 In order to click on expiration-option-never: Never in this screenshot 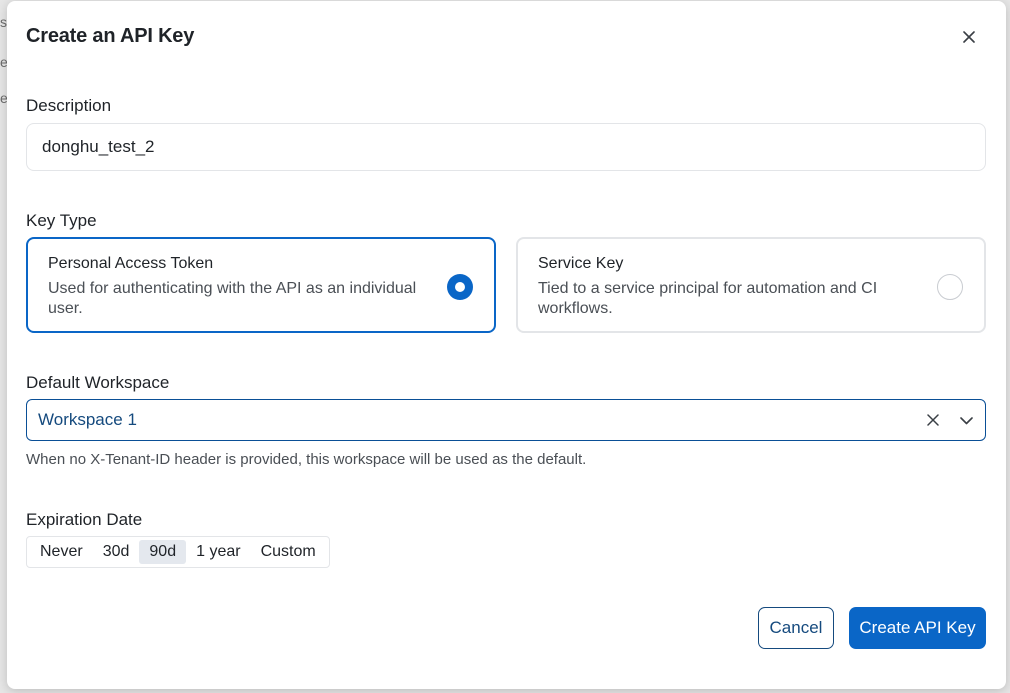, I will do `click(61, 552)`.